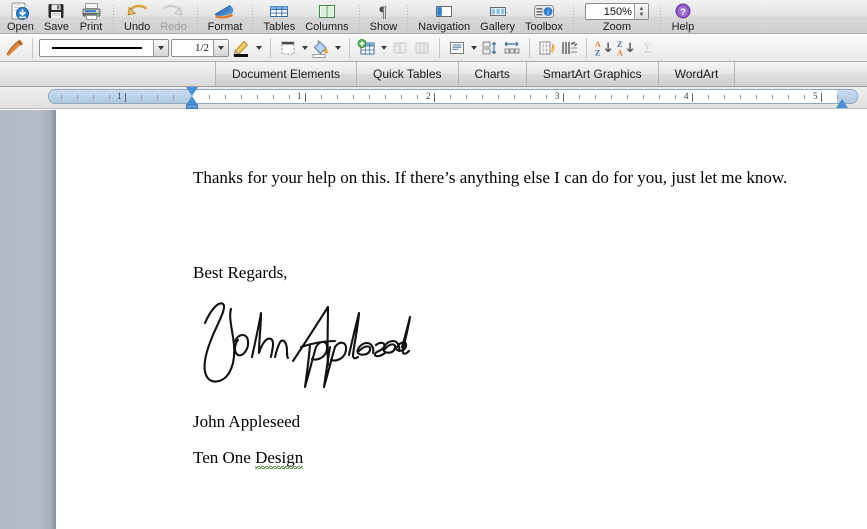 The image size is (867, 529). I want to click on sort-a-z-icon: A Z, so click(604, 48).